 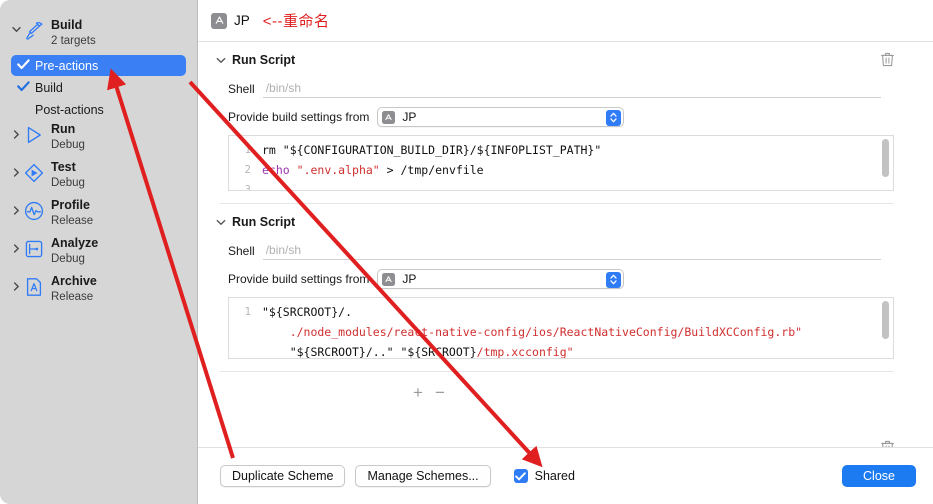 What do you see at coordinates (36, 30) in the screenshot?
I see `hammer-icon` at bounding box center [36, 30].